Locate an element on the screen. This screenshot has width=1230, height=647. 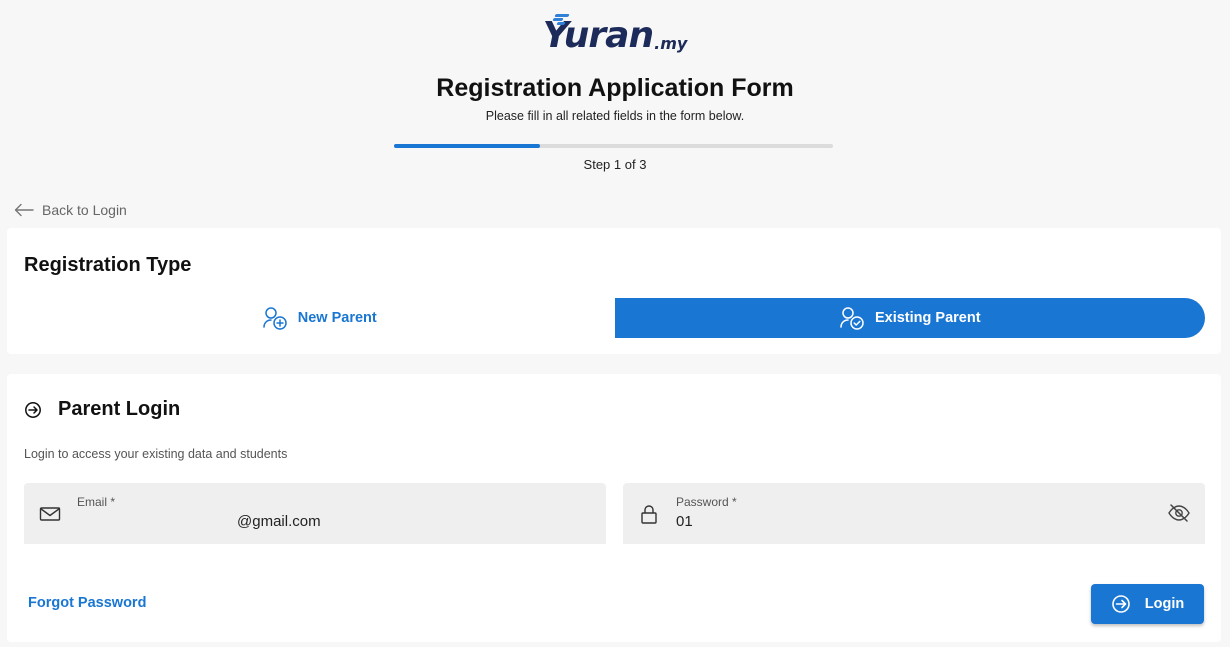
existing-parent-button: Existing Parent is located at coordinates (909, 318).